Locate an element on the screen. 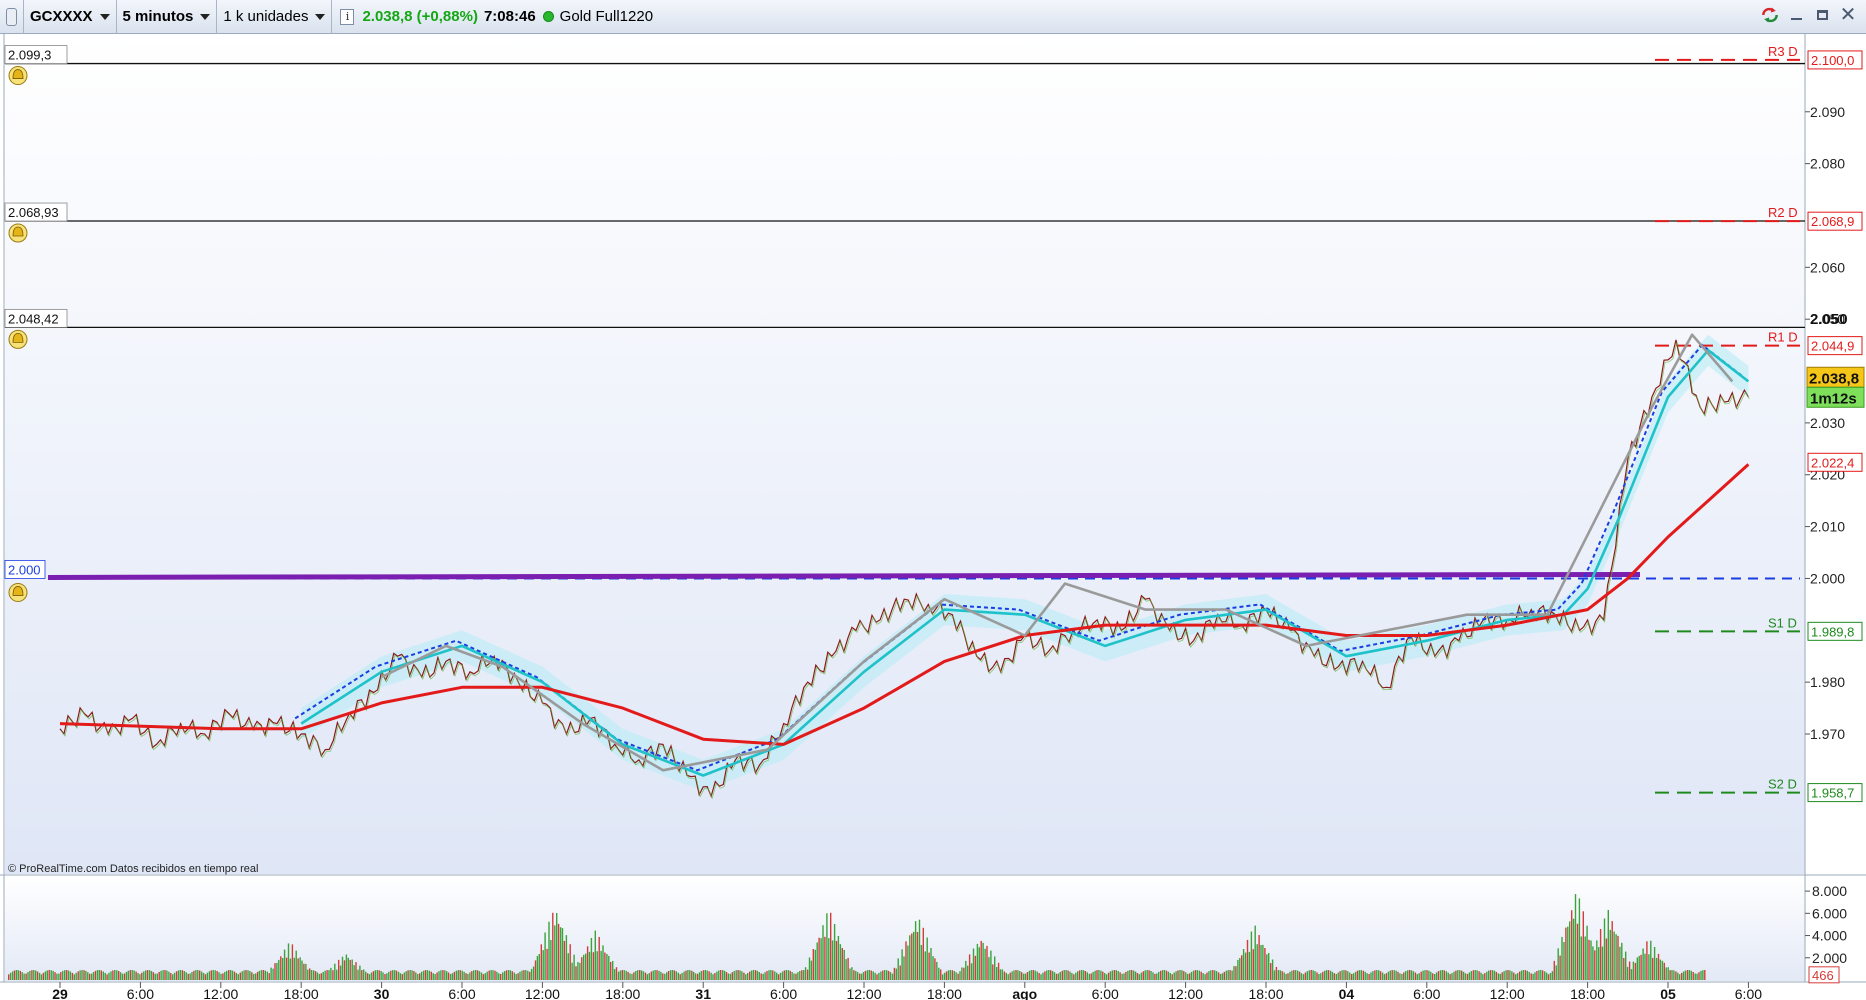  minimize-icon is located at coordinates (1796, 15).